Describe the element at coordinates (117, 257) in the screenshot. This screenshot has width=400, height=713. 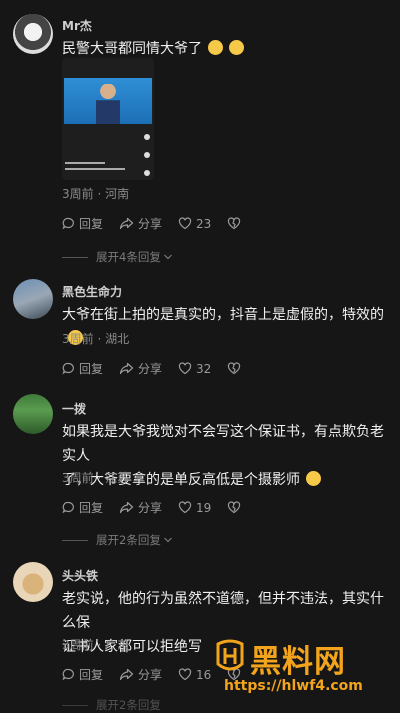
I see `expand-replies-button: 展开4条回复` at that location.